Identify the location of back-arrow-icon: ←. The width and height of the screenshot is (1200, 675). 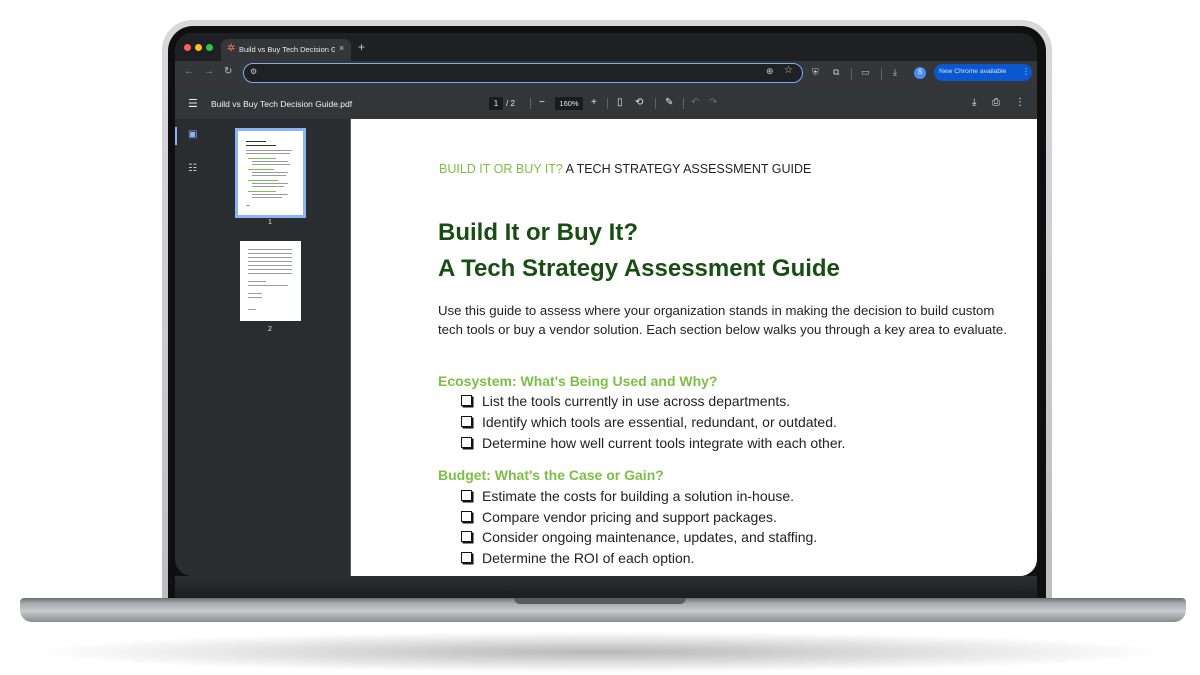
(189, 71).